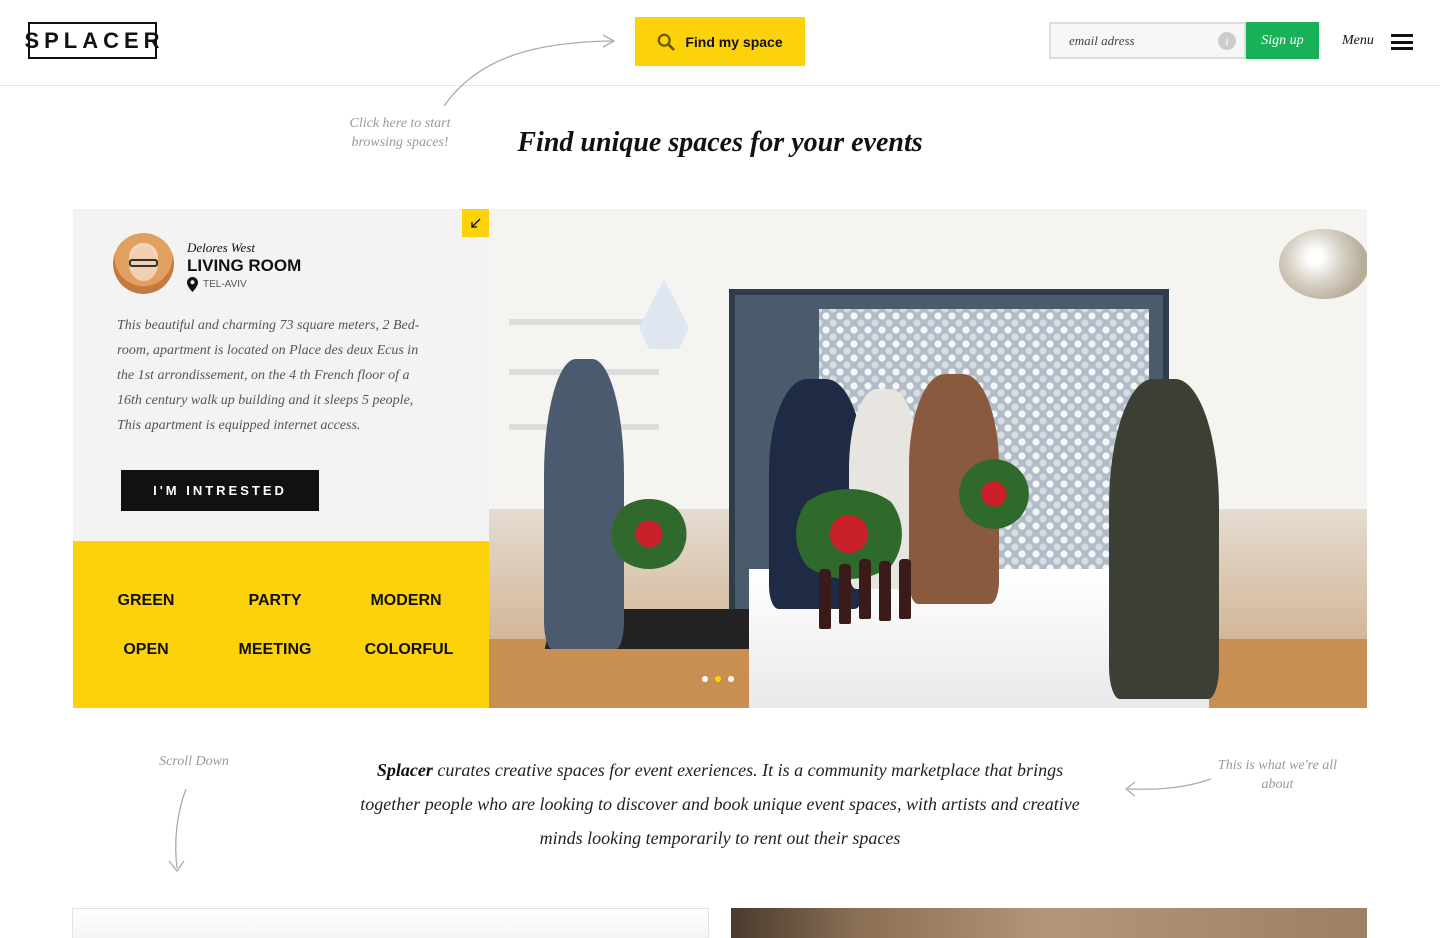  Describe the element at coordinates (192, 284) in the screenshot. I see `map-pin-icon` at that location.